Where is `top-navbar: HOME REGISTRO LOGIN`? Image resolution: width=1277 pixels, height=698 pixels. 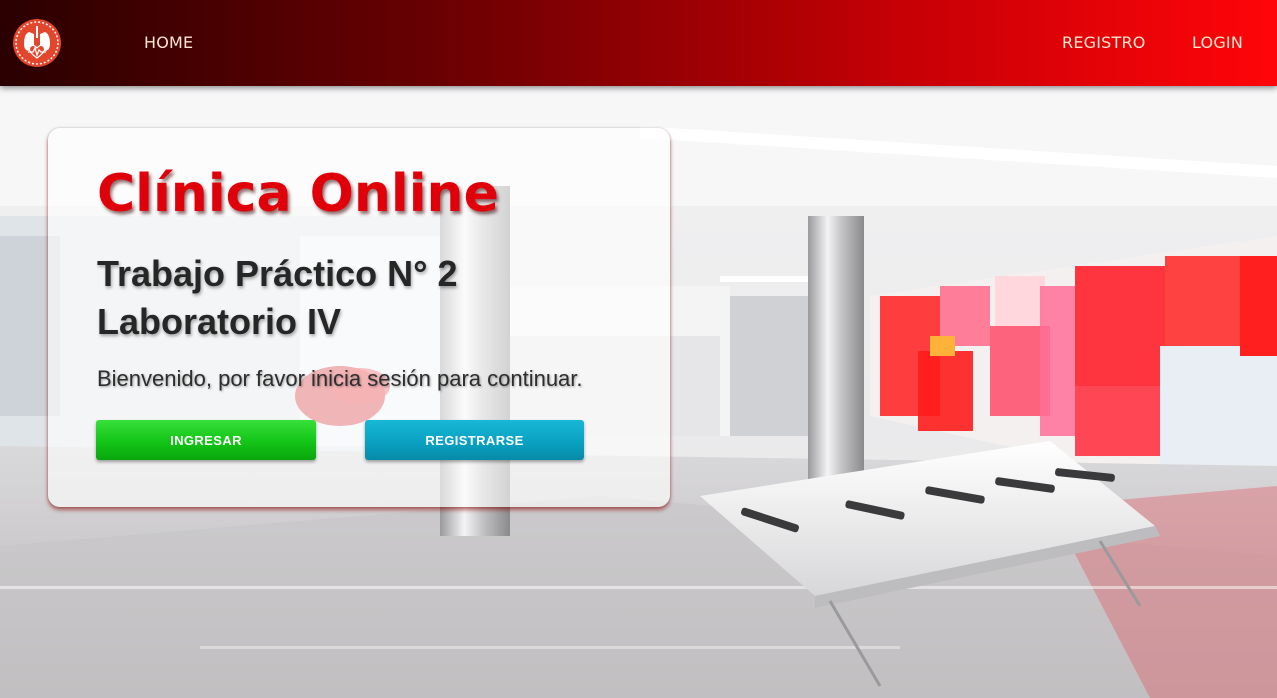
top-navbar: HOME REGISTRO LOGIN is located at coordinates (638, 43).